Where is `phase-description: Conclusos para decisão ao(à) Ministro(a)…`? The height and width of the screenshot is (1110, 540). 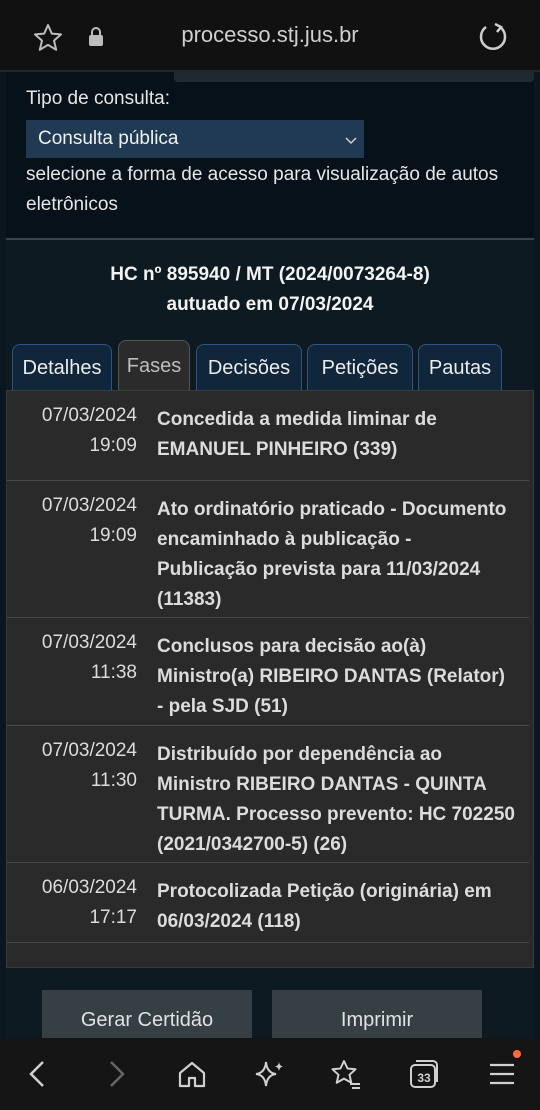 phase-description: Conclusos para decisão ao(à) Ministro(a)… is located at coordinates (331, 676).